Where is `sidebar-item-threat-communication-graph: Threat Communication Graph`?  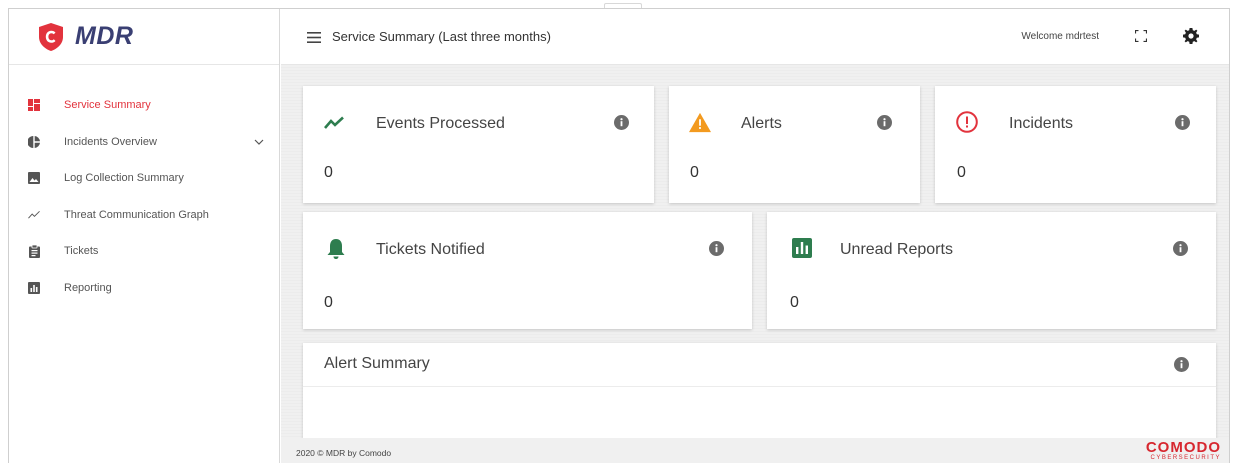
sidebar-item-threat-communication-graph: Threat Communication Graph is located at coordinates (144, 215).